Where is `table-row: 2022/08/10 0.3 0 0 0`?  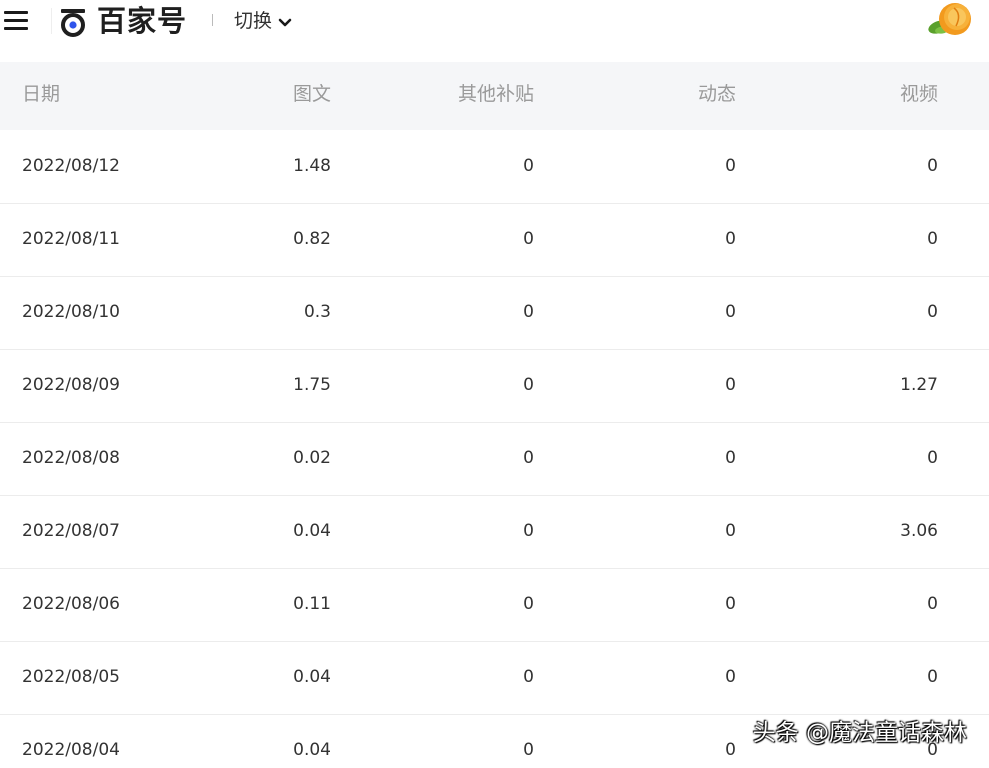
table-row: 2022/08/10 0.3 0 0 0 is located at coordinates (494, 313).